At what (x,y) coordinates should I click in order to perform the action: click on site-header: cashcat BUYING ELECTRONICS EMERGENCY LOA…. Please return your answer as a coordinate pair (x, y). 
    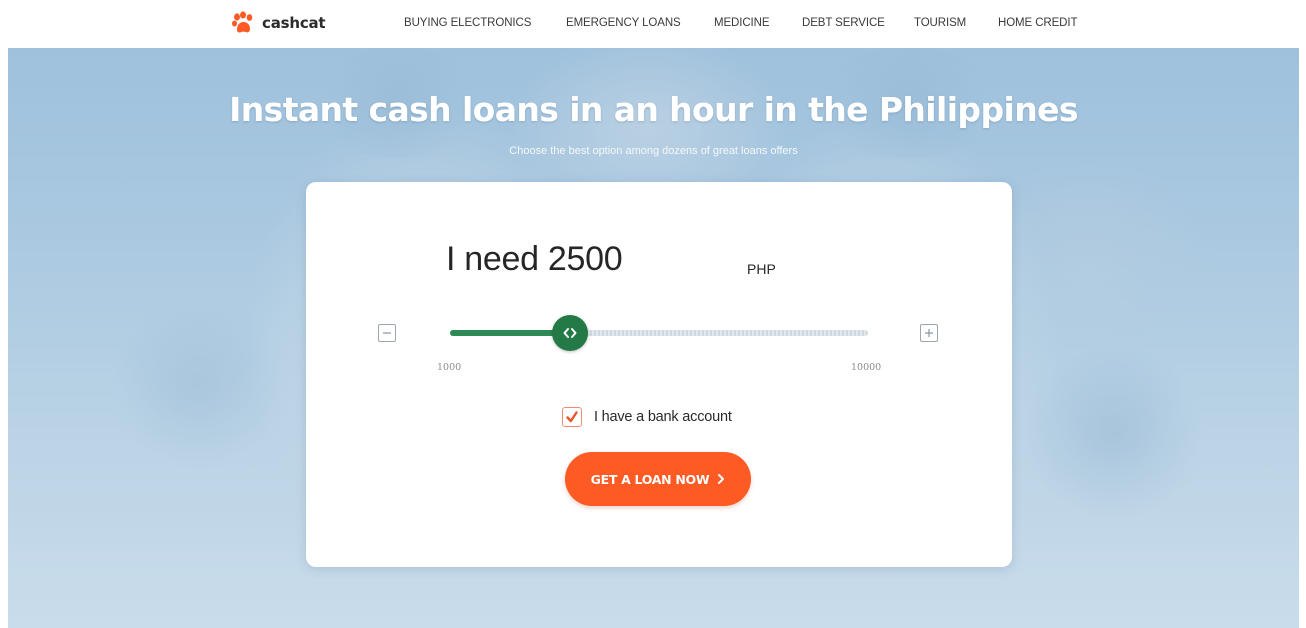
    Looking at the image, I should click on (653, 24).